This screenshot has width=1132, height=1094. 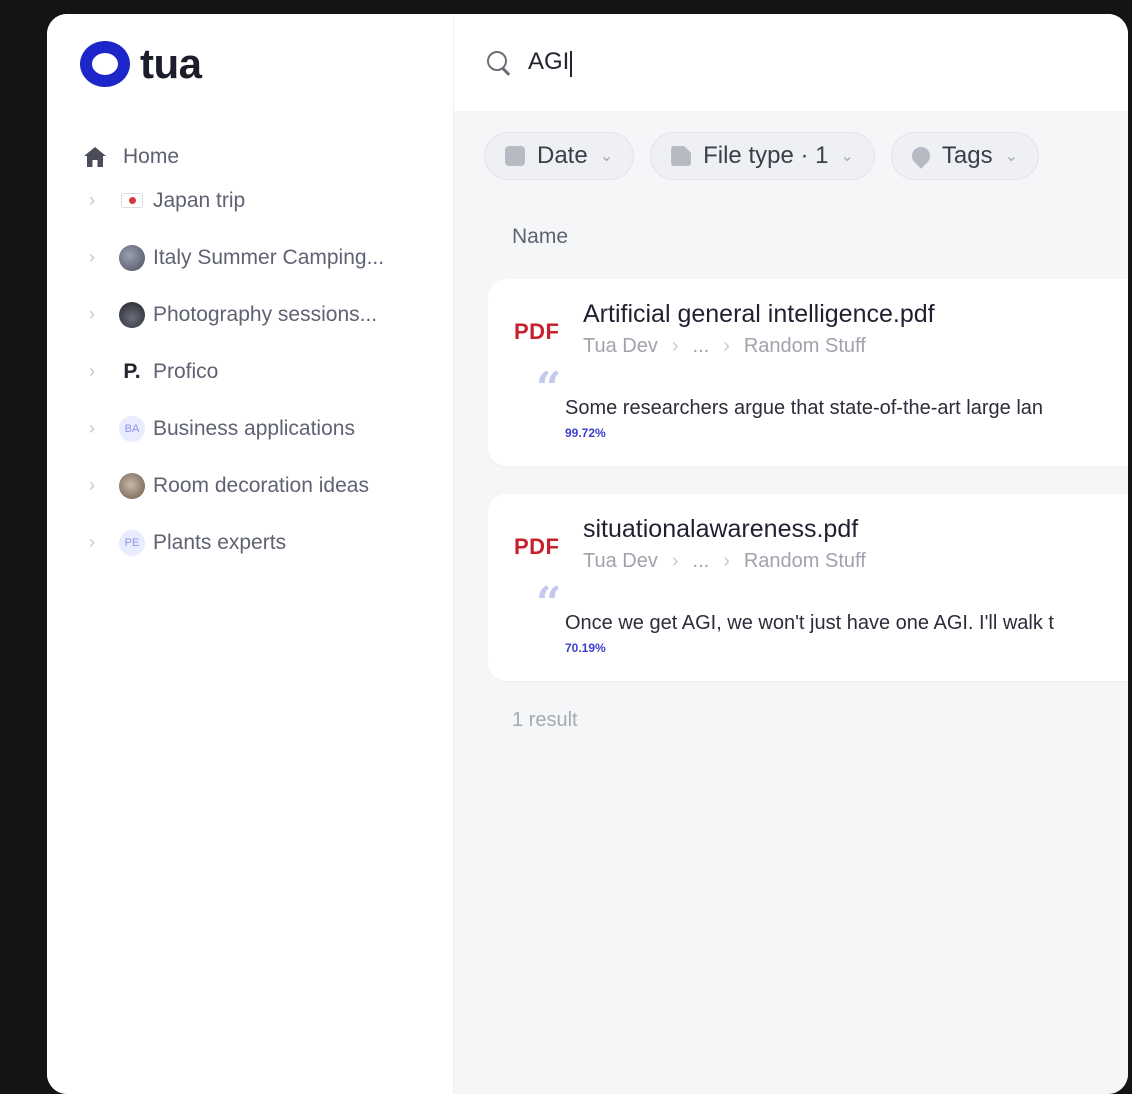 I want to click on date-filter-label: Date, so click(x=562, y=155).